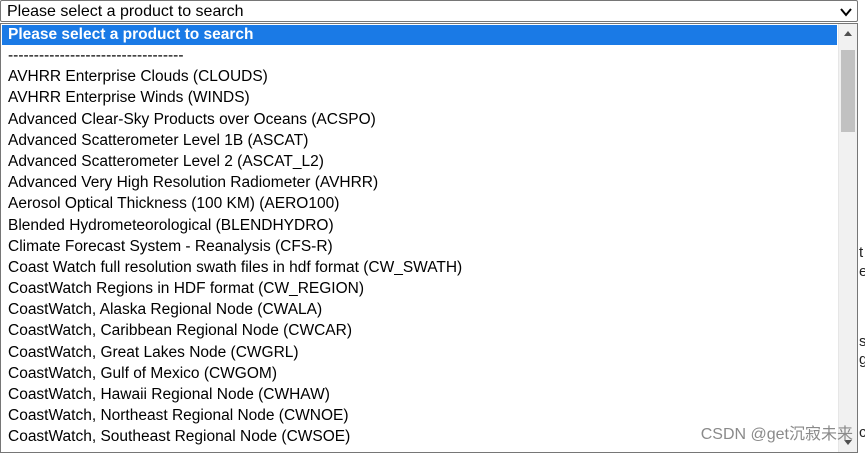 The height and width of the screenshot is (453, 865). What do you see at coordinates (419, 35) in the screenshot?
I see `dropdown-option-selected: Please select a product to search` at bounding box center [419, 35].